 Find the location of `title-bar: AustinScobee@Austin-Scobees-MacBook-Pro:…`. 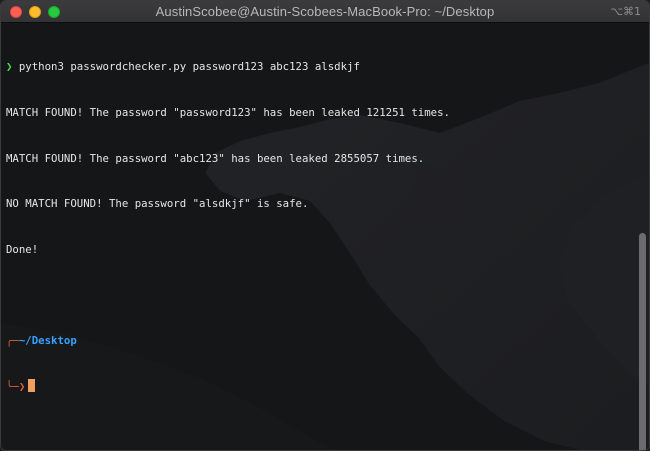

title-bar: AustinScobee@Austin-Scobees-MacBook-Pro:… is located at coordinates (325, 12).